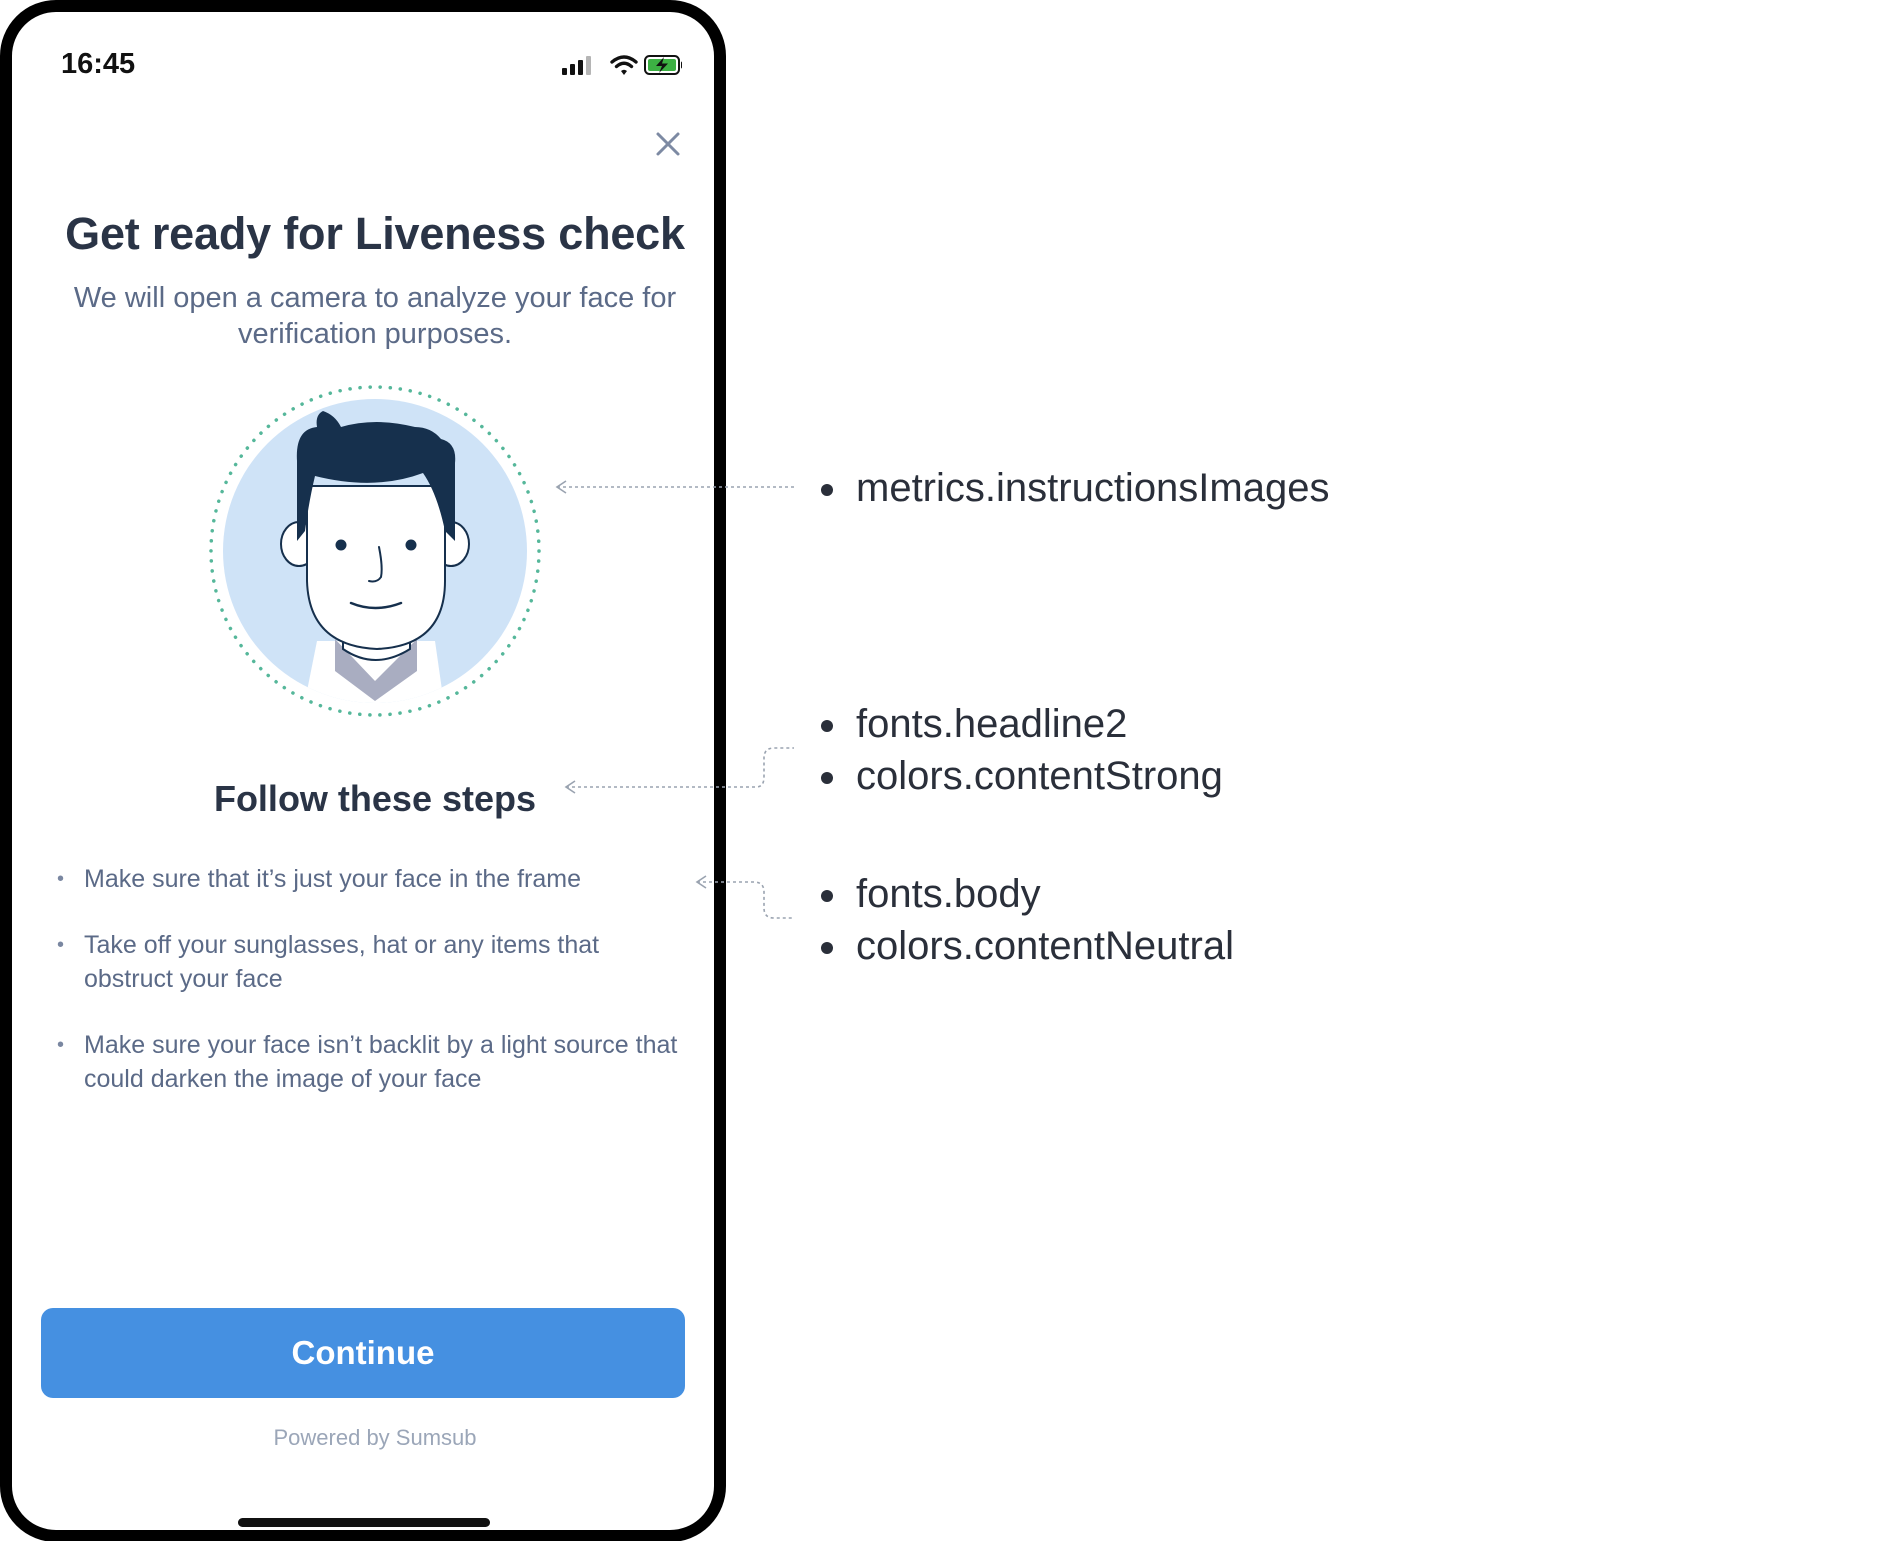 Image resolution: width=1880 pixels, height=1541 pixels. What do you see at coordinates (1016, 776) in the screenshot?
I see `annotation-label: colors.contentStrong` at bounding box center [1016, 776].